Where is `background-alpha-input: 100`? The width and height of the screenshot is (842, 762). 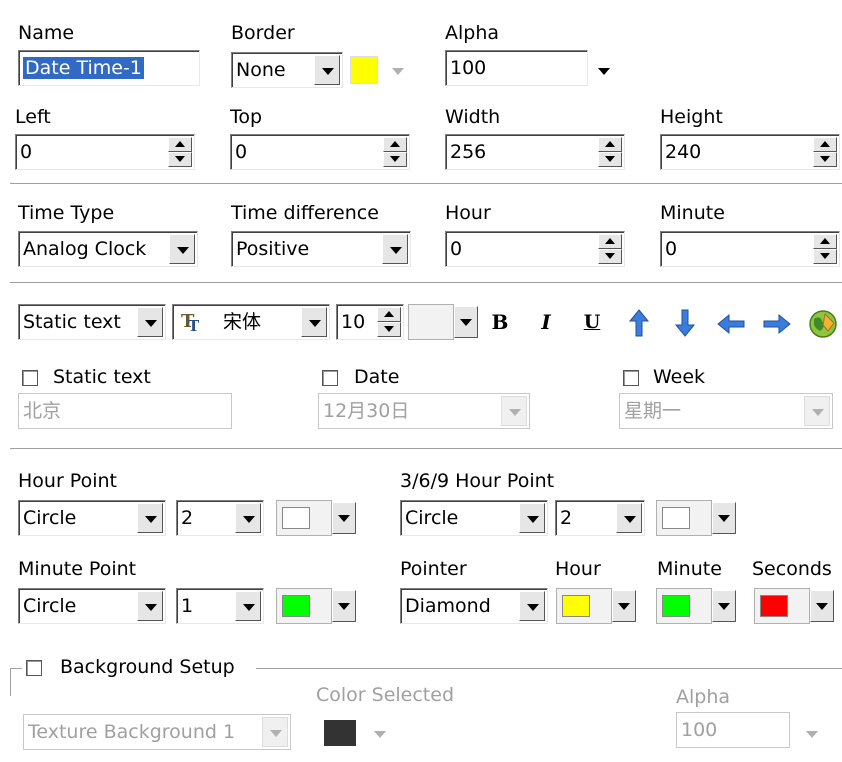
background-alpha-input: 100 is located at coordinates (733, 730).